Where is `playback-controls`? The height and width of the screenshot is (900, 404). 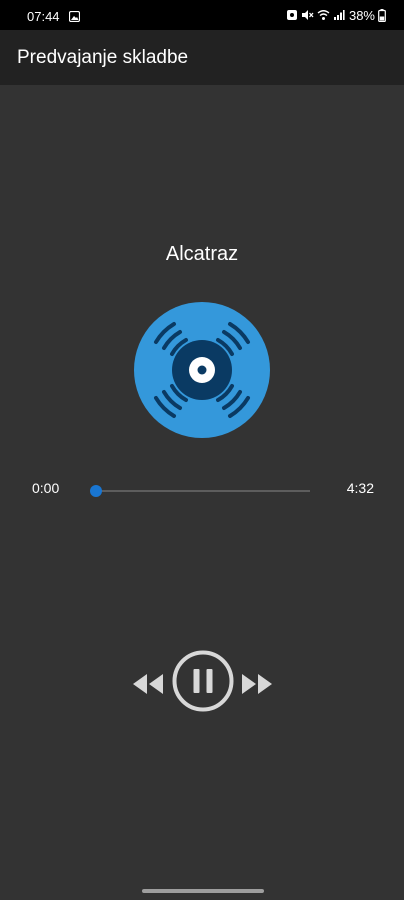 playback-controls is located at coordinates (202, 681).